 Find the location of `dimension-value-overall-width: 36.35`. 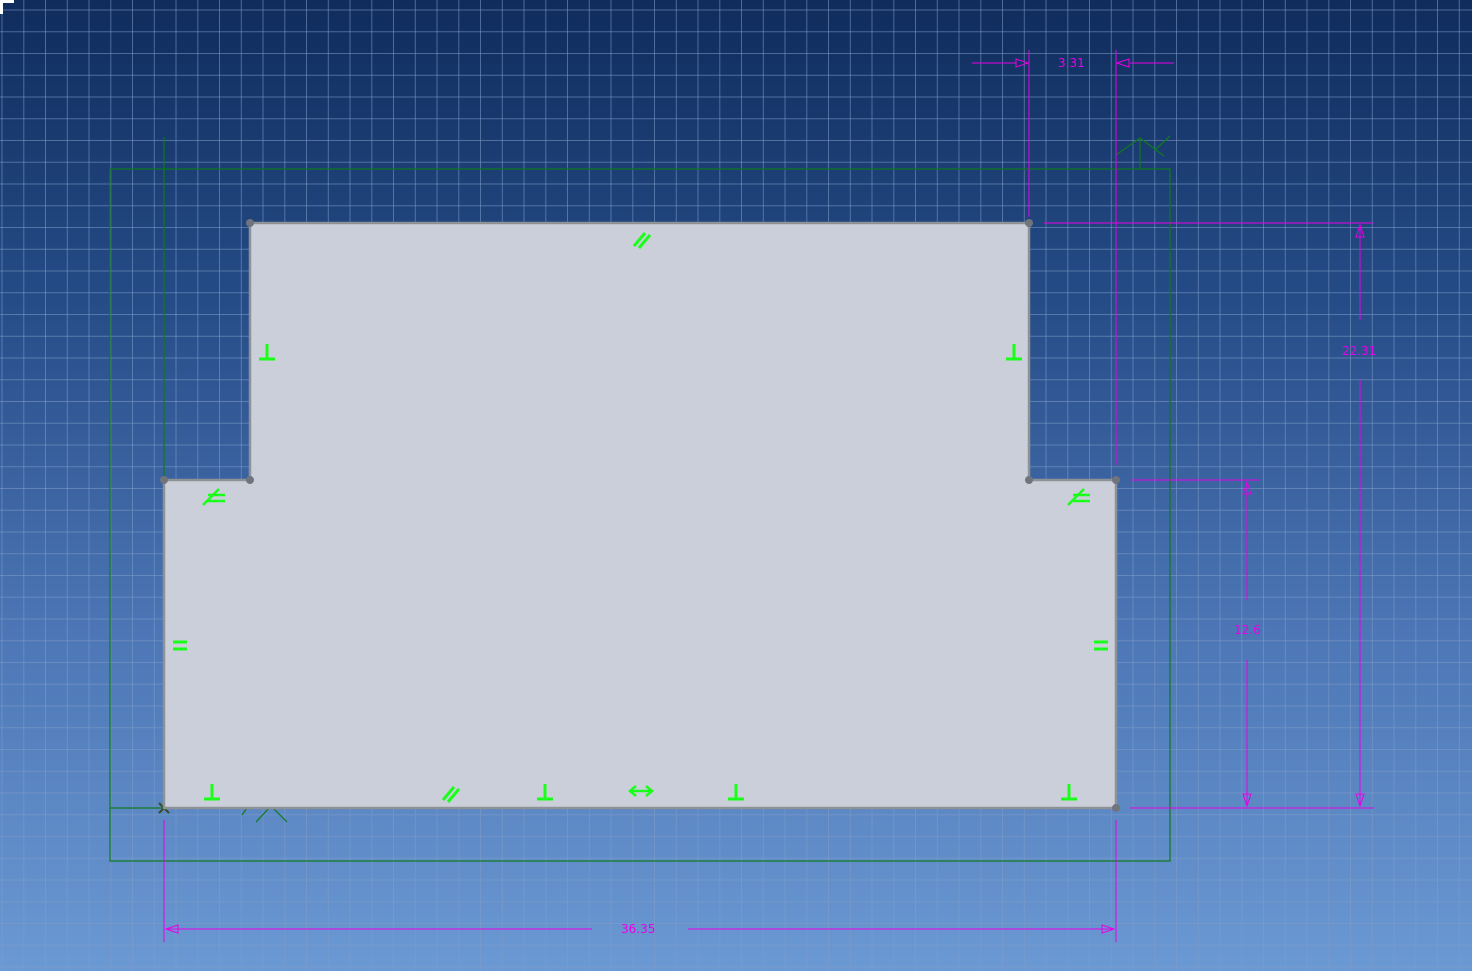

dimension-value-overall-width: 36.35 is located at coordinates (638, 929).